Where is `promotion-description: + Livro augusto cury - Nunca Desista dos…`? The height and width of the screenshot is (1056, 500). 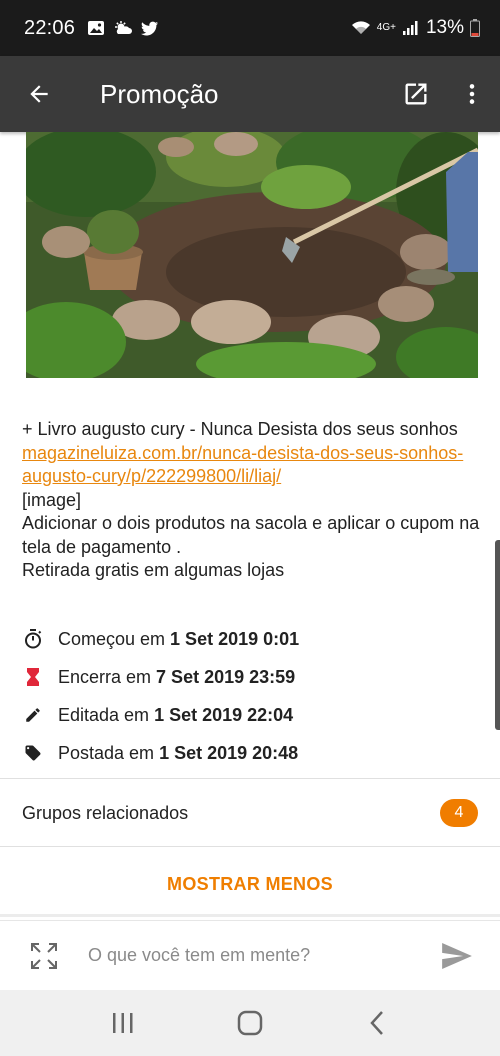
promotion-description: + Livro augusto cury - Nunca Desista dos… is located at coordinates (252, 500).